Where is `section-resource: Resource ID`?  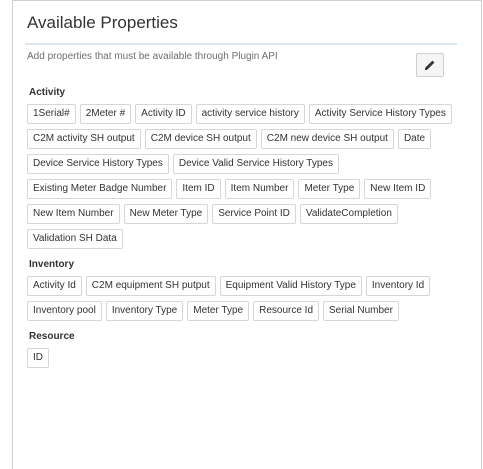 section-resource: Resource ID is located at coordinates (247, 349).